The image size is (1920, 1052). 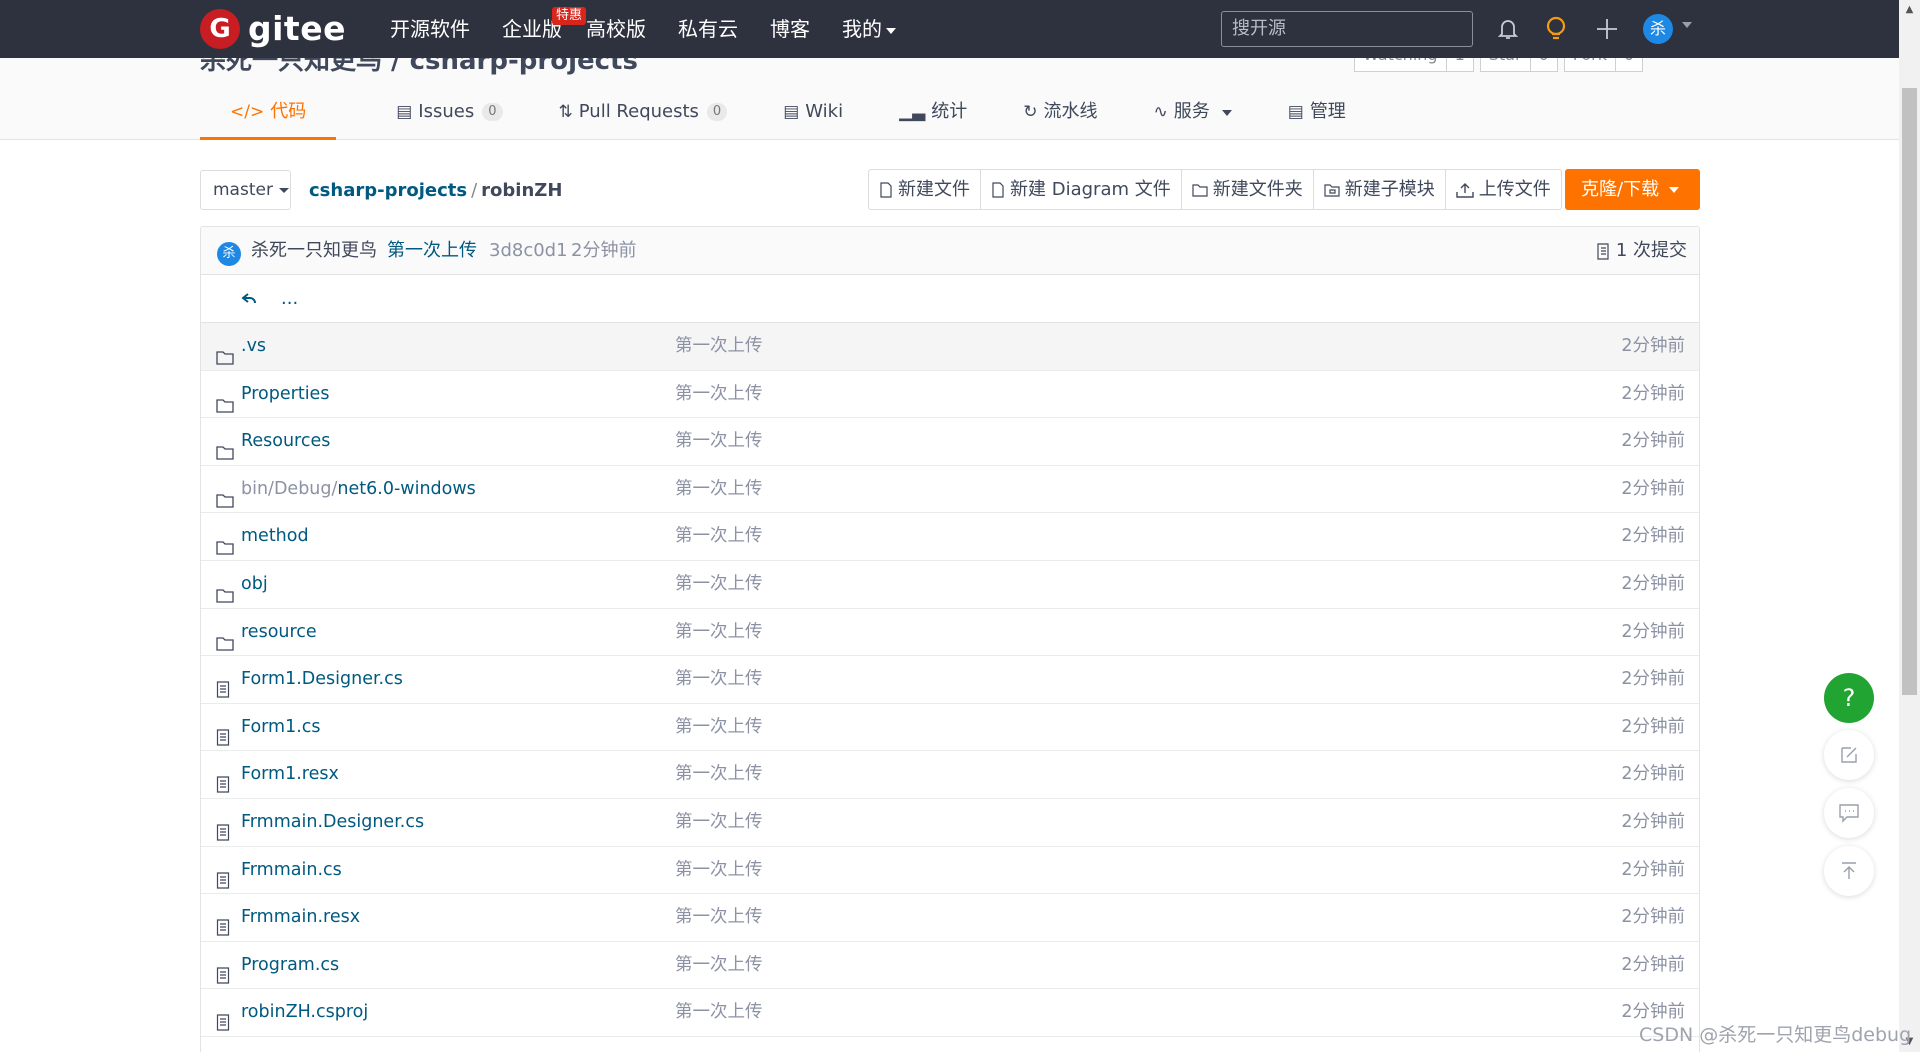 What do you see at coordinates (813, 116) in the screenshot?
I see `tab-wiki: ▤ Wiki` at bounding box center [813, 116].